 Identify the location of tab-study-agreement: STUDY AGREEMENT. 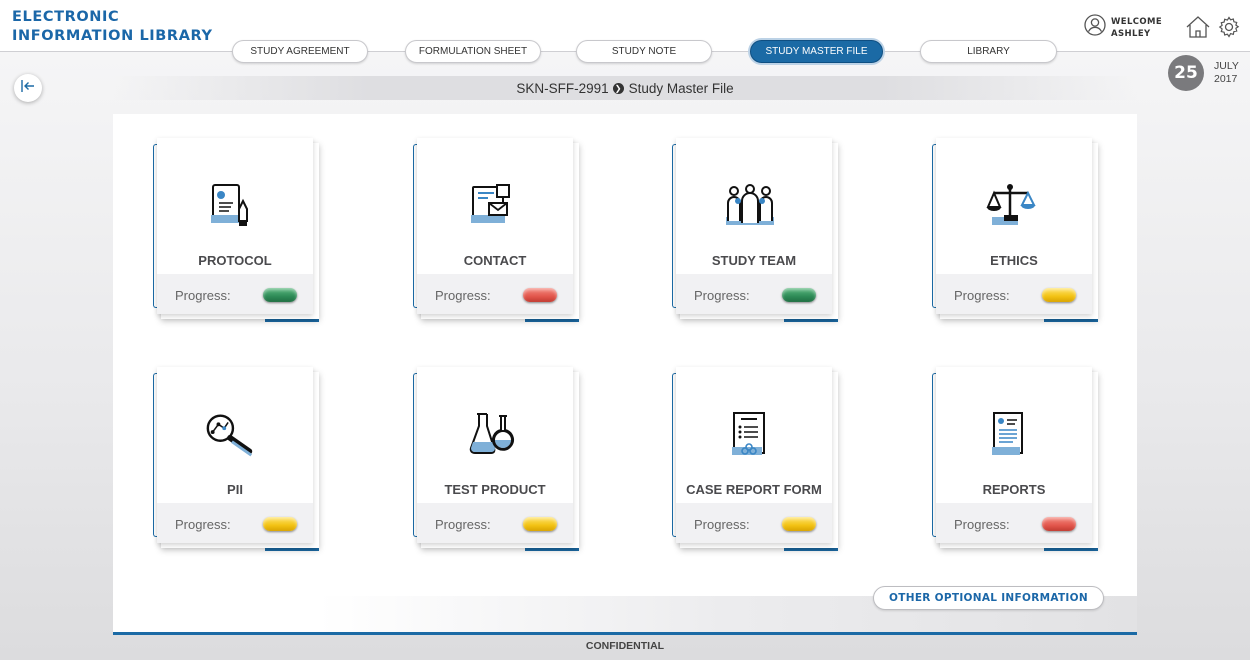
(300, 51).